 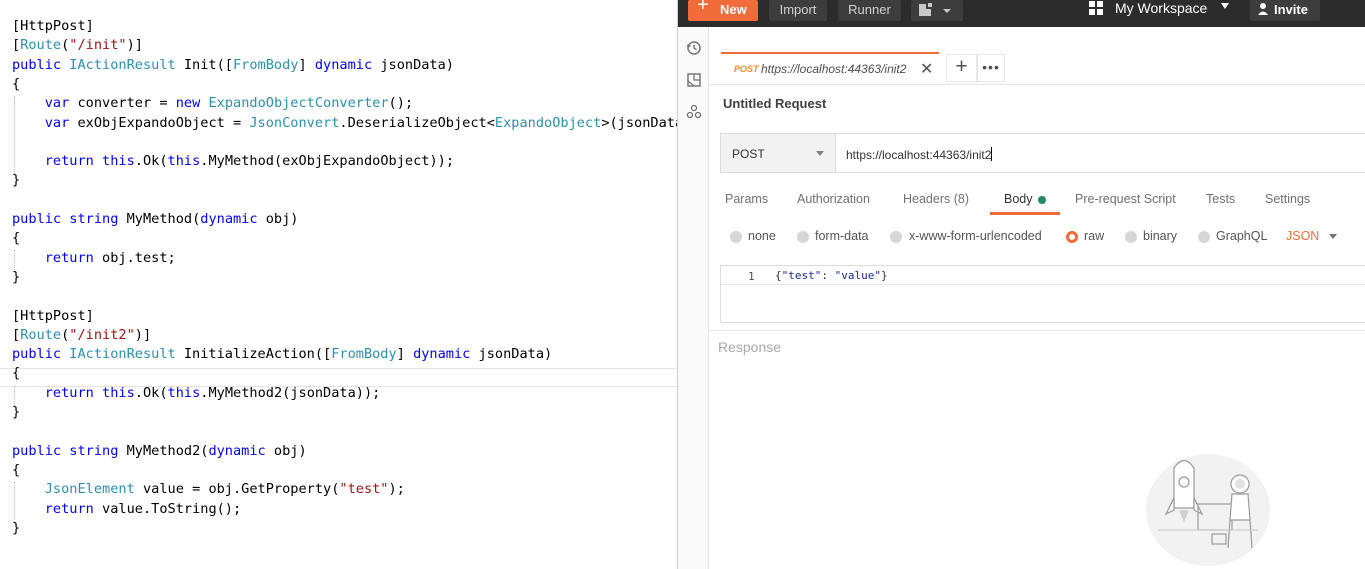 I want to click on radio-urlencoded-label: x-www-form-urlencoded, so click(x=975, y=236).